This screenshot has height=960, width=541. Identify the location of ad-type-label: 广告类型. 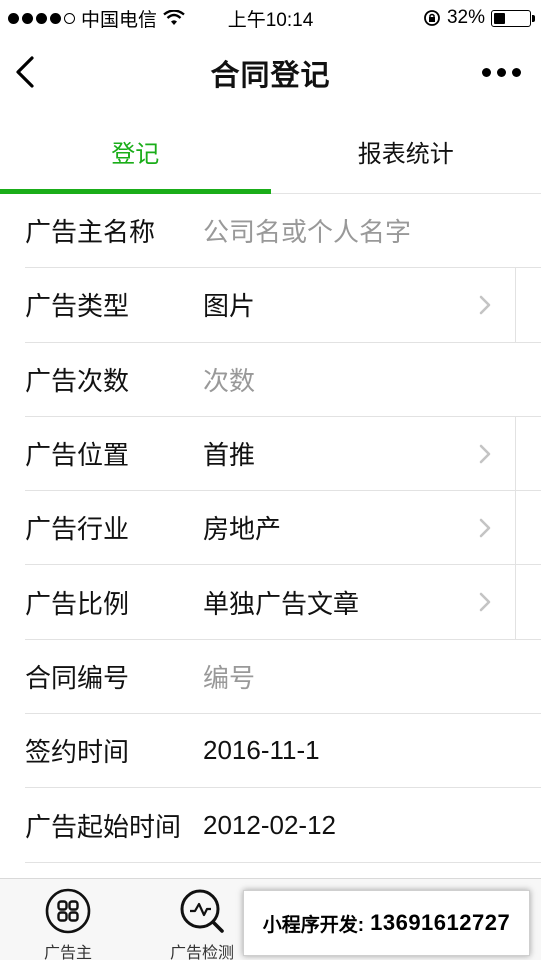
(77, 306).